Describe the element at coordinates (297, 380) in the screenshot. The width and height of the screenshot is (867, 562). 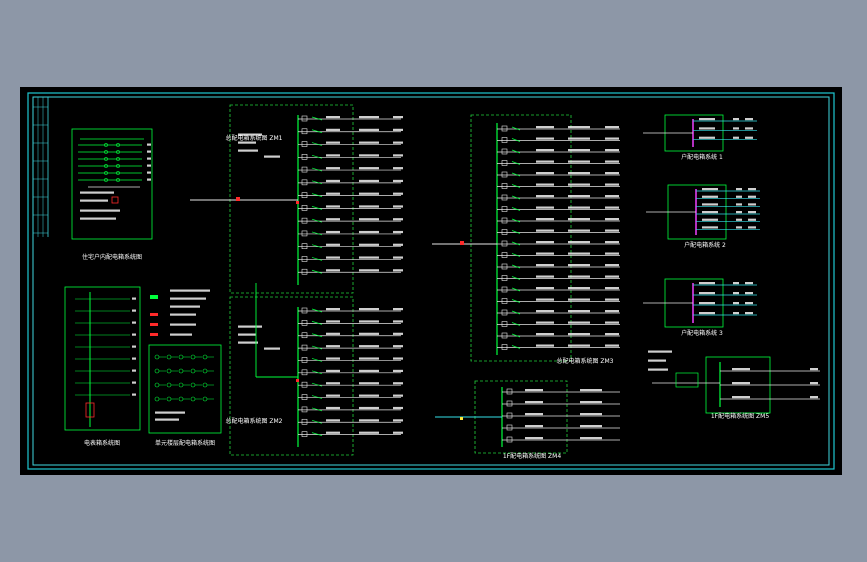
I see `marker` at that location.